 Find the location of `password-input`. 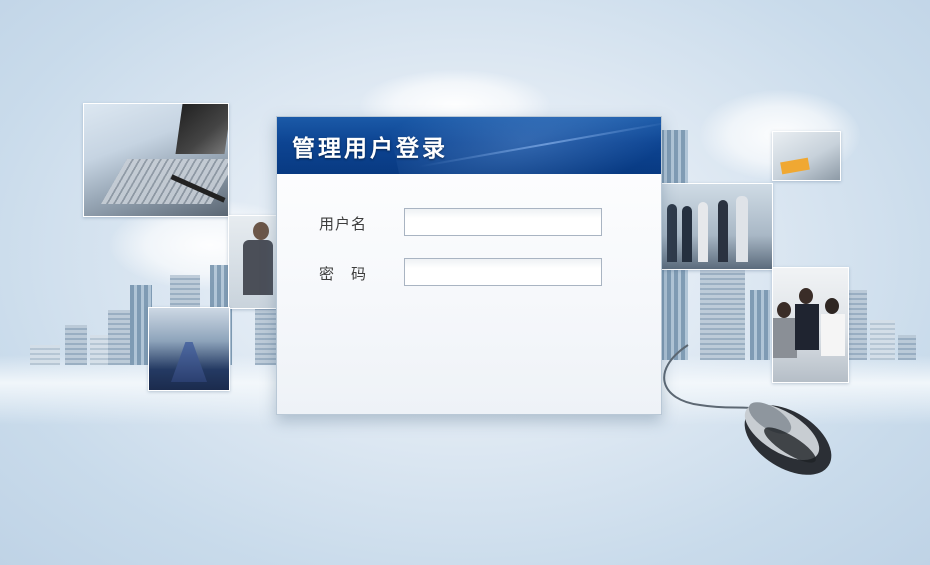

password-input is located at coordinates (503, 272).